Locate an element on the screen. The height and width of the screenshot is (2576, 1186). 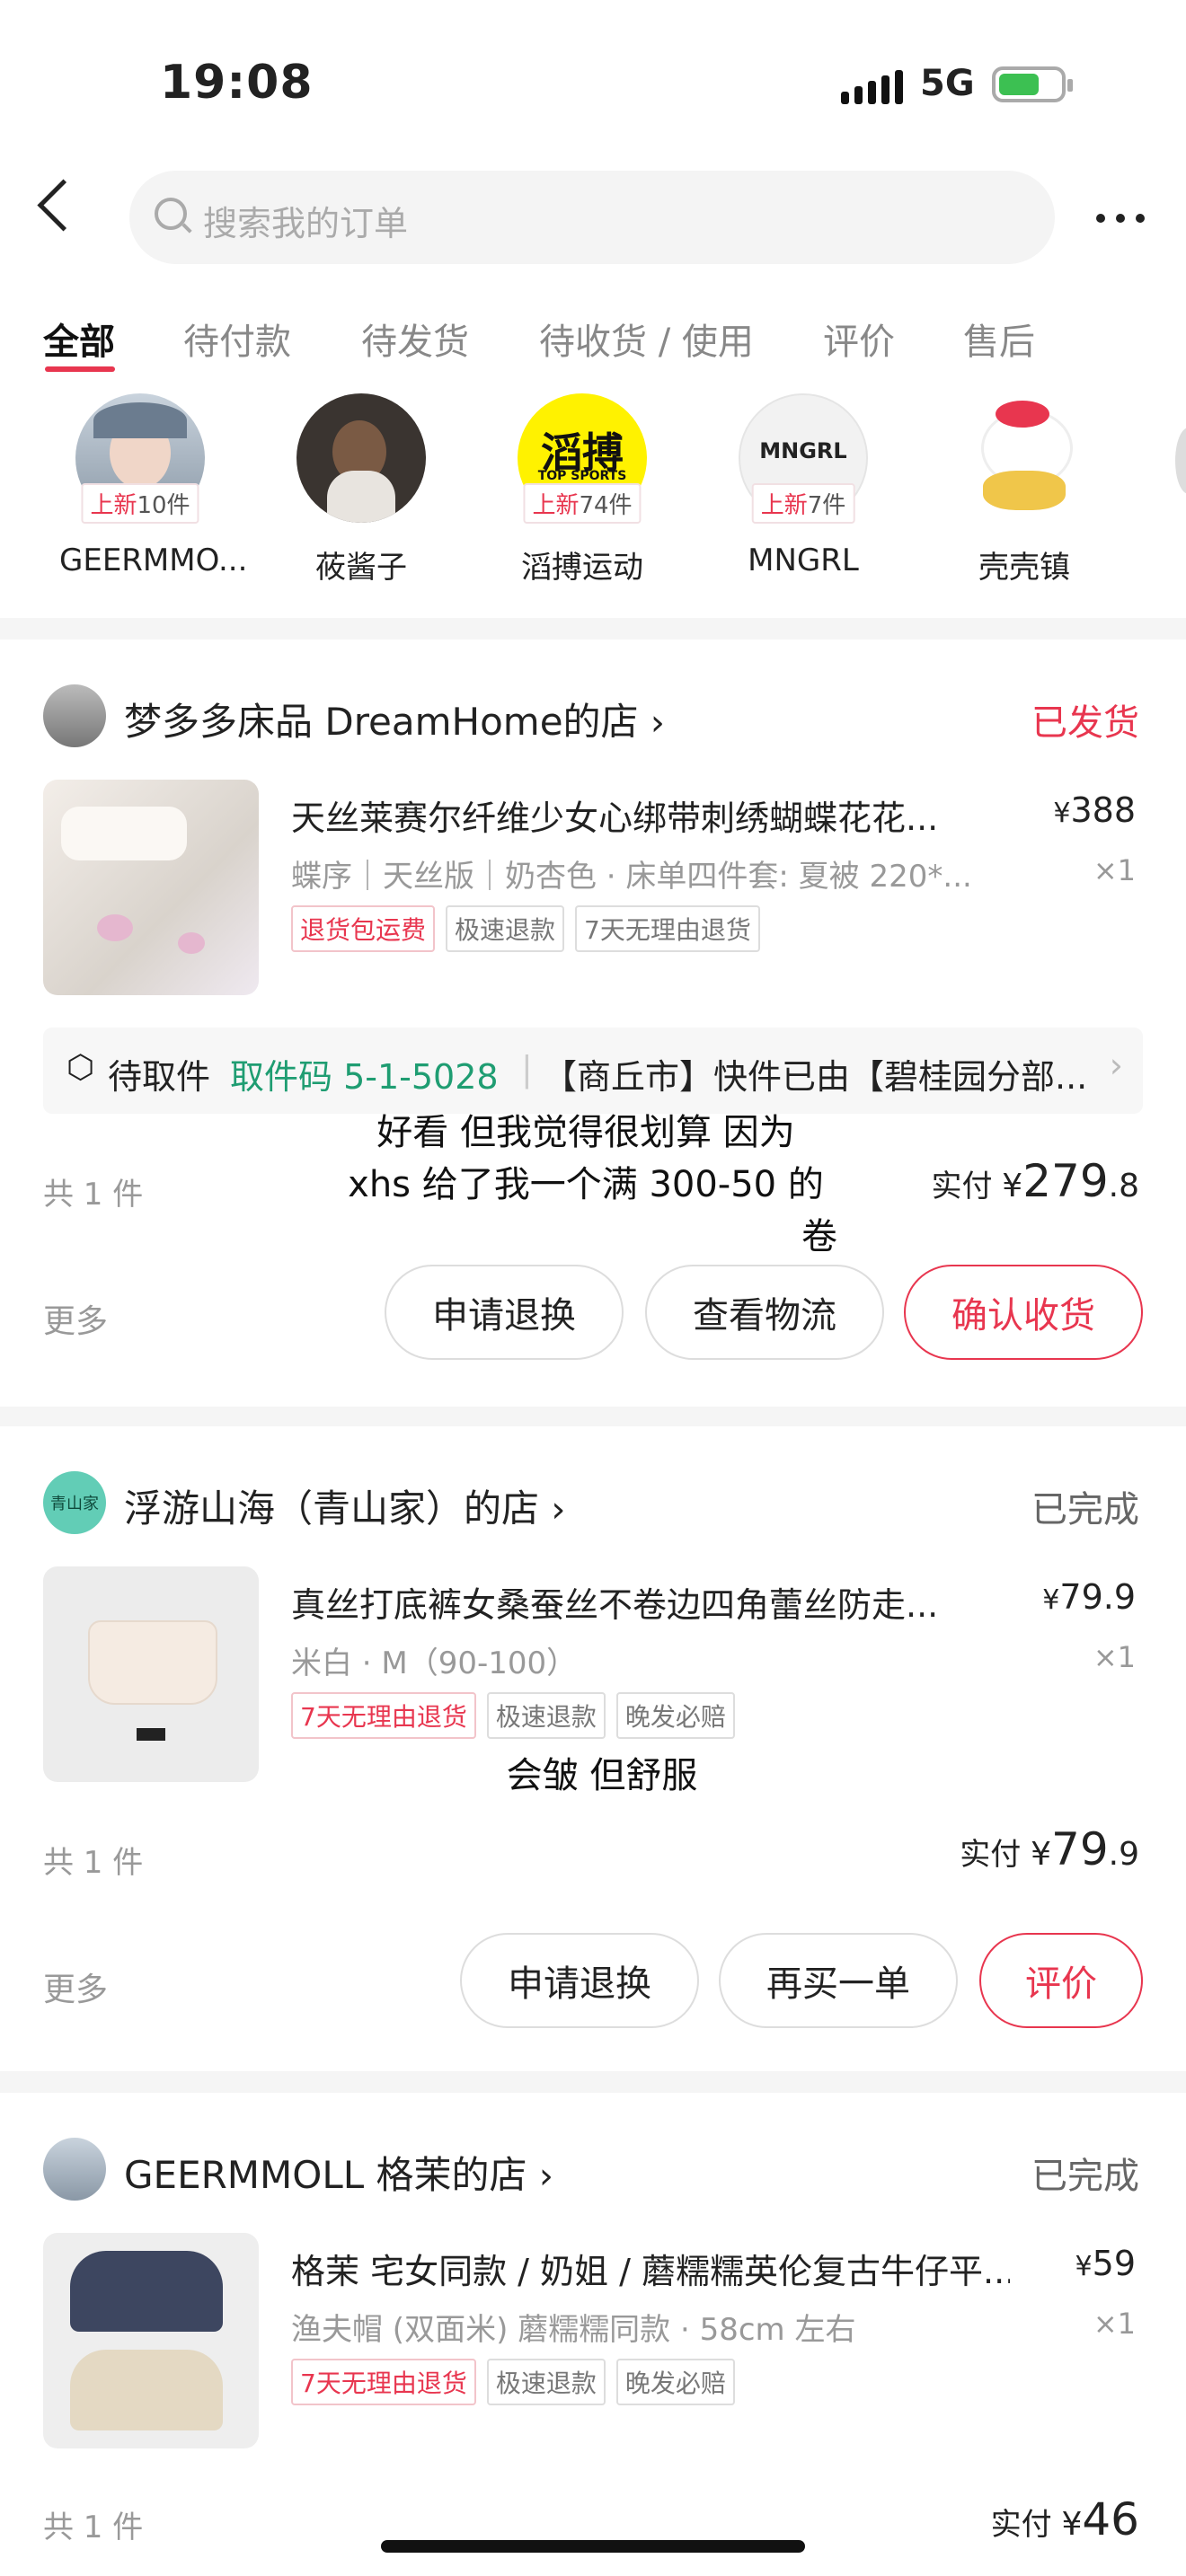
annotation-text: 会皱 但舒服 is located at coordinates (602, 1775).